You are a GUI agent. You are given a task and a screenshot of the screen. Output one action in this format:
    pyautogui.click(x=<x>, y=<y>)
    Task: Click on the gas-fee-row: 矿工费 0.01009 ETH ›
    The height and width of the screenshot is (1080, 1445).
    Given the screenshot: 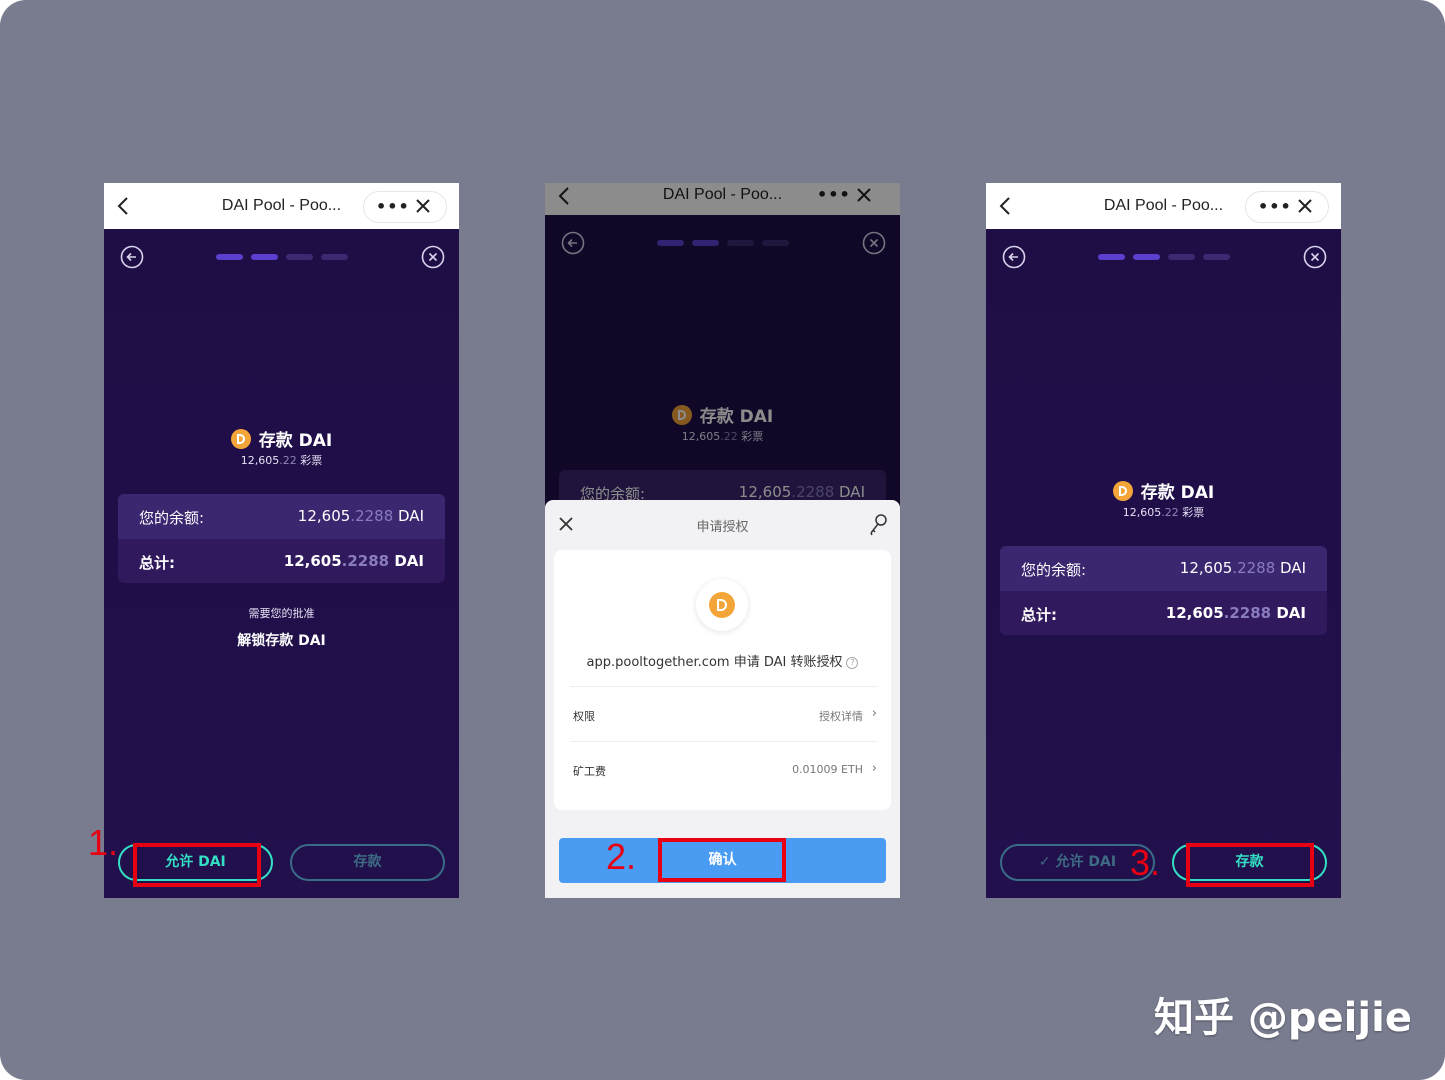 What is the action you would take?
    pyautogui.click(x=723, y=768)
    